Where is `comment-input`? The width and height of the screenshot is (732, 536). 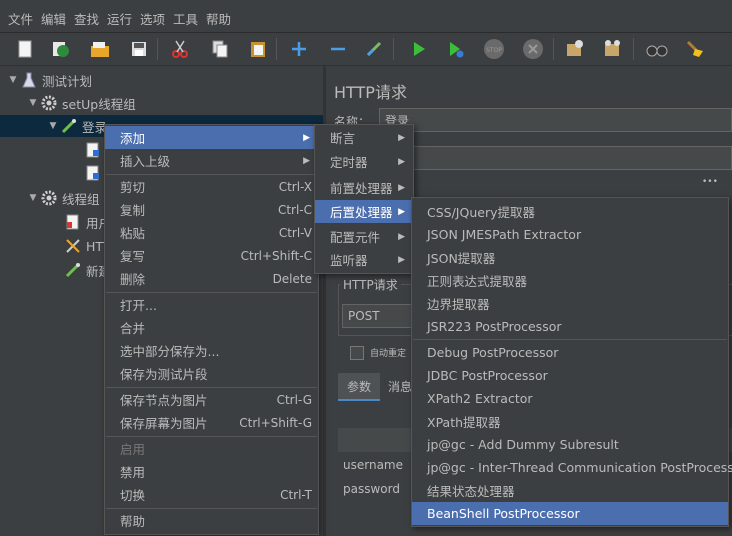
comment-input is located at coordinates (555, 158).